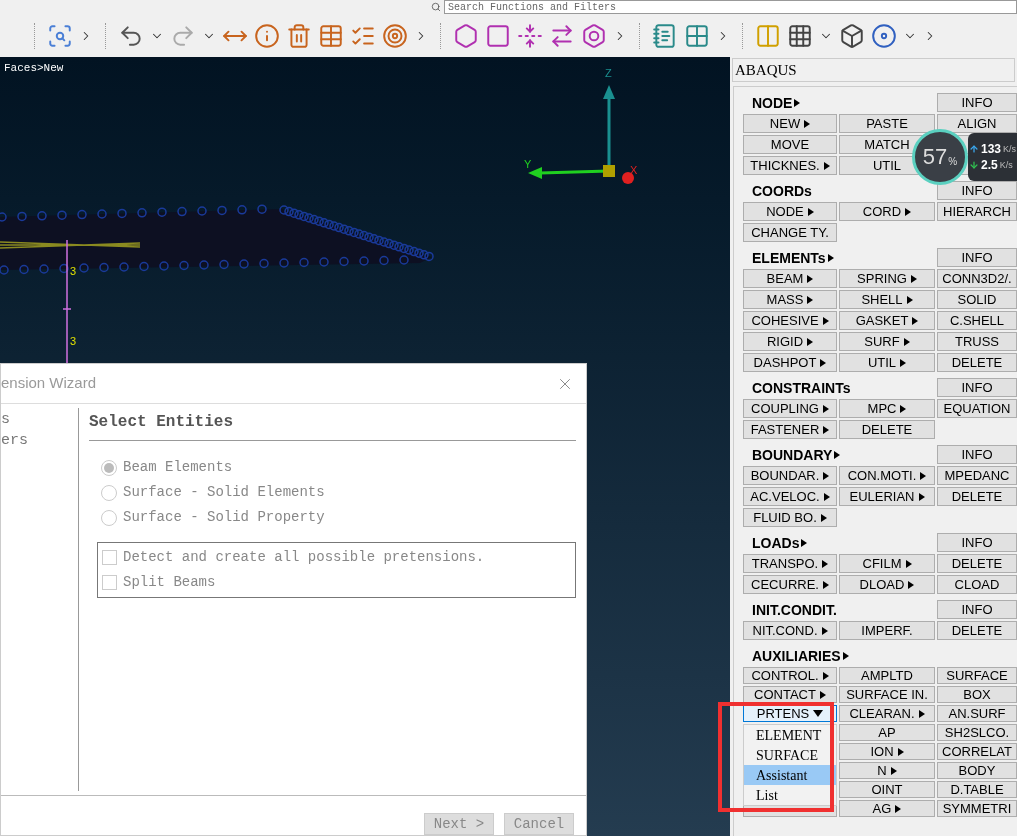 This screenshot has width=1017, height=836. Describe the element at coordinates (977, 299) in the screenshot. I see `panel-button: SOLID` at that location.